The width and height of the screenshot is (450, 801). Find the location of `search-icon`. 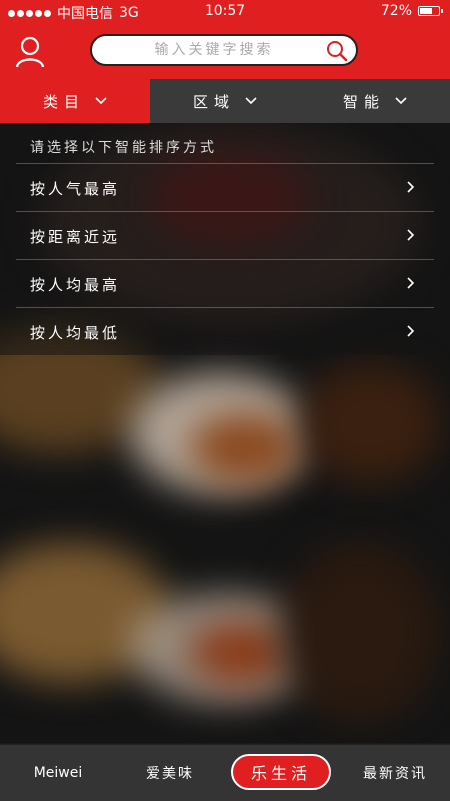

search-icon is located at coordinates (337, 51).